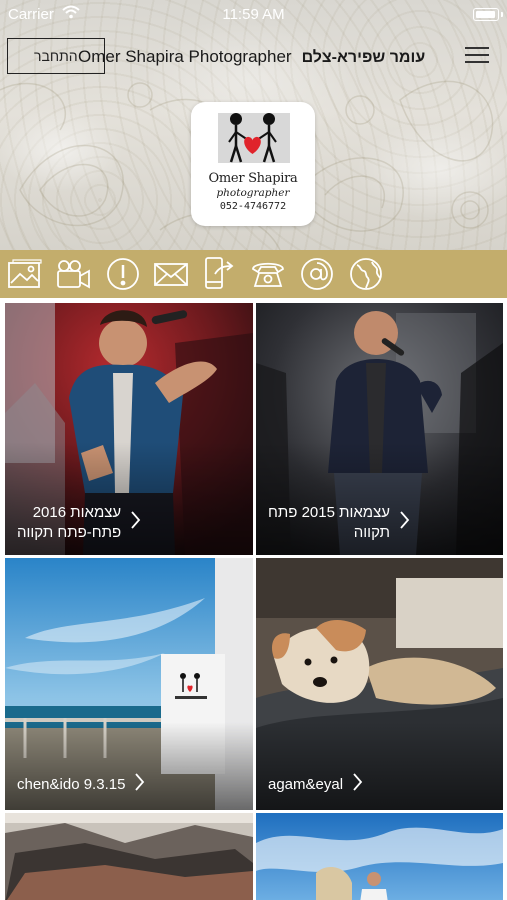 The width and height of the screenshot is (507, 900). What do you see at coordinates (379, 429) in the screenshot?
I see `gallery-item: עצמאות 2015 פתח תקווה` at bounding box center [379, 429].